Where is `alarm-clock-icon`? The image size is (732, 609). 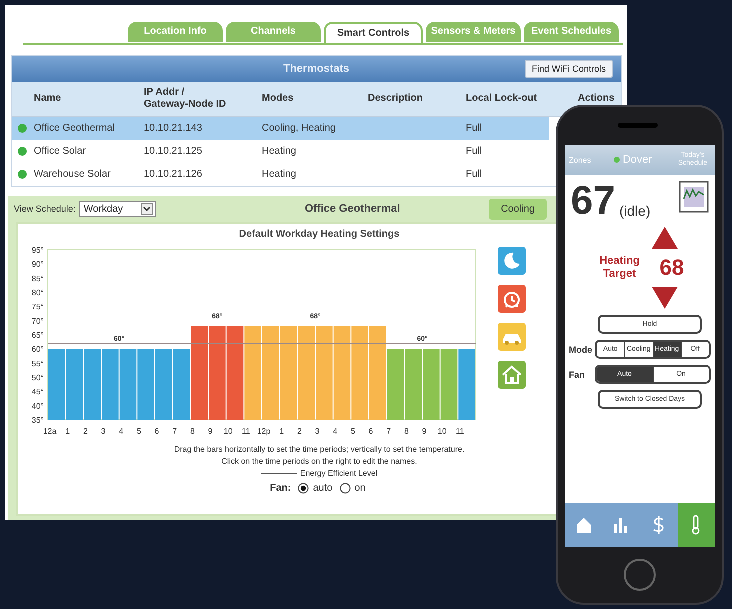
alarm-clock-icon is located at coordinates (512, 299).